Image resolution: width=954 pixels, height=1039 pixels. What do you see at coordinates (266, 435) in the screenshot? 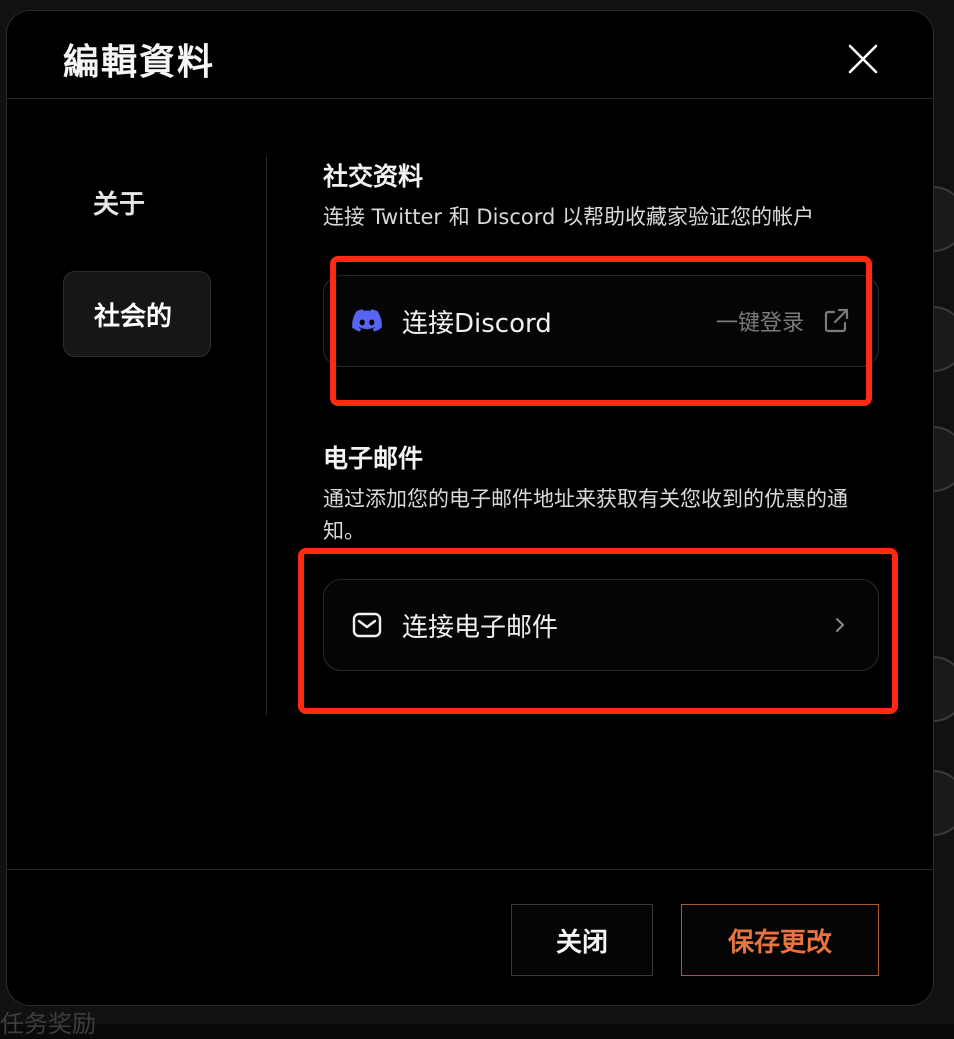
I see `vertical-divider` at bounding box center [266, 435].